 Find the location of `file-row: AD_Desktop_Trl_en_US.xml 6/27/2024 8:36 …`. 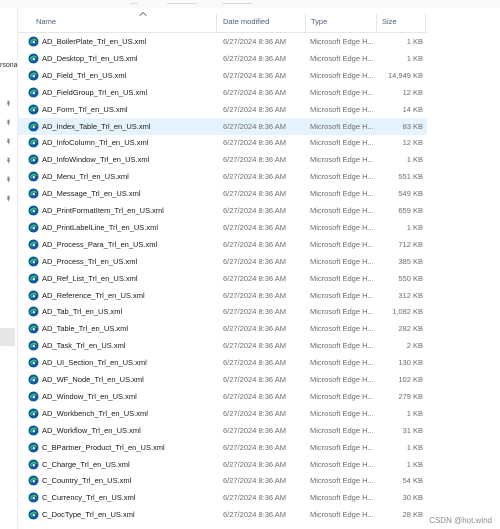

file-row: AD_Desktop_Trl_en_US.xml 6/27/2024 8:36 … is located at coordinates (222, 58).